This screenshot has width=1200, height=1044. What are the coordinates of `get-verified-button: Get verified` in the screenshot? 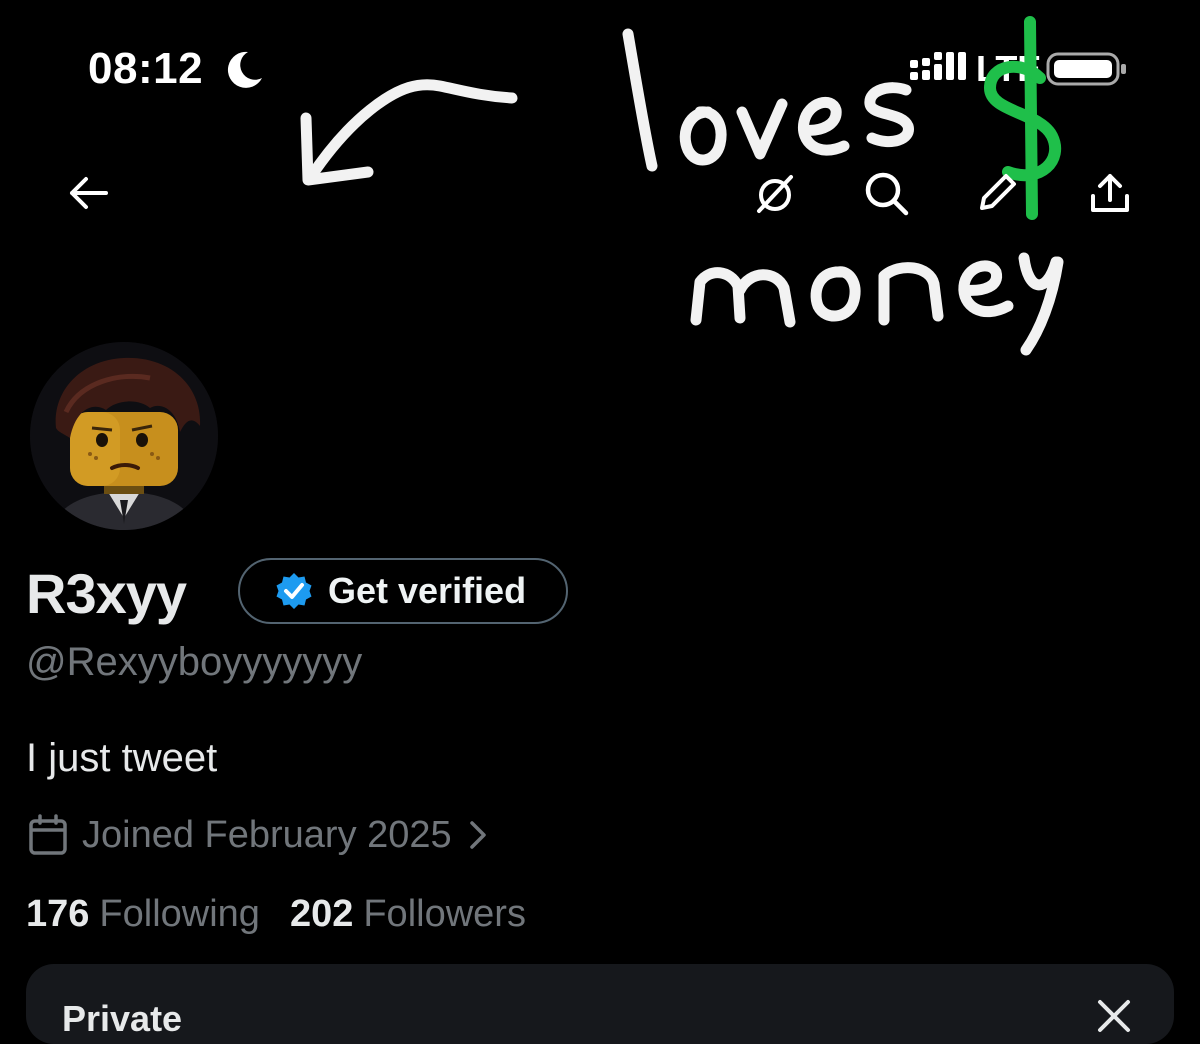 It's located at (403, 591).